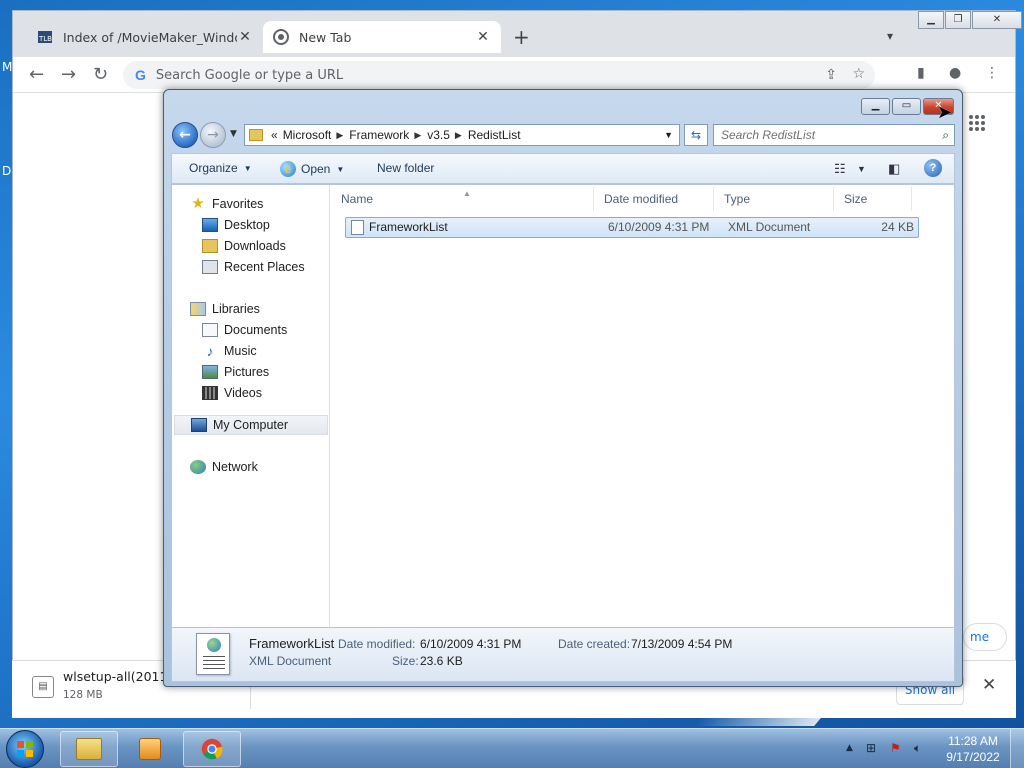  Describe the element at coordinates (213, 654) in the screenshot. I see `xml-document-large-icon` at that location.